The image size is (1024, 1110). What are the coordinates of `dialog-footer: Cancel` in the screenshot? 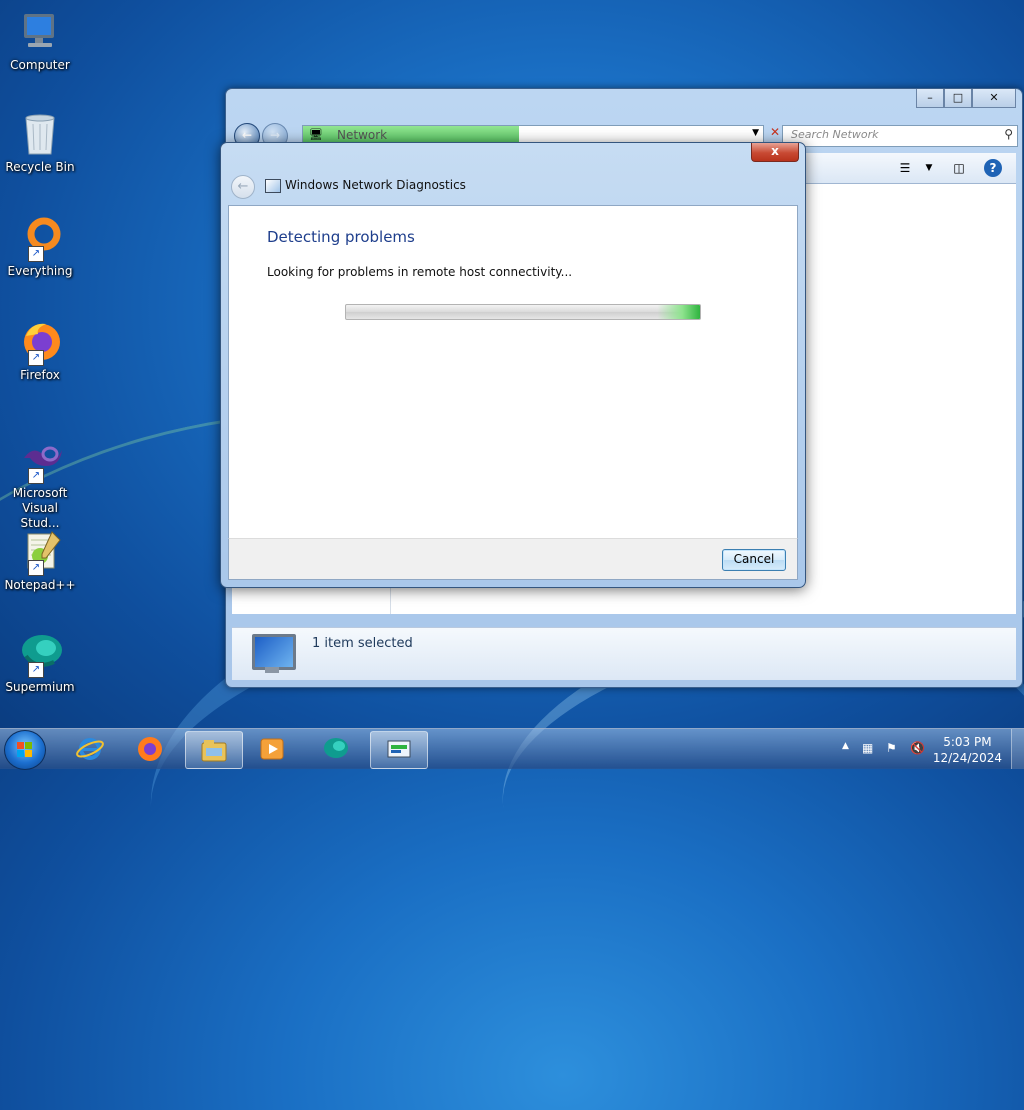 It's located at (513, 559).